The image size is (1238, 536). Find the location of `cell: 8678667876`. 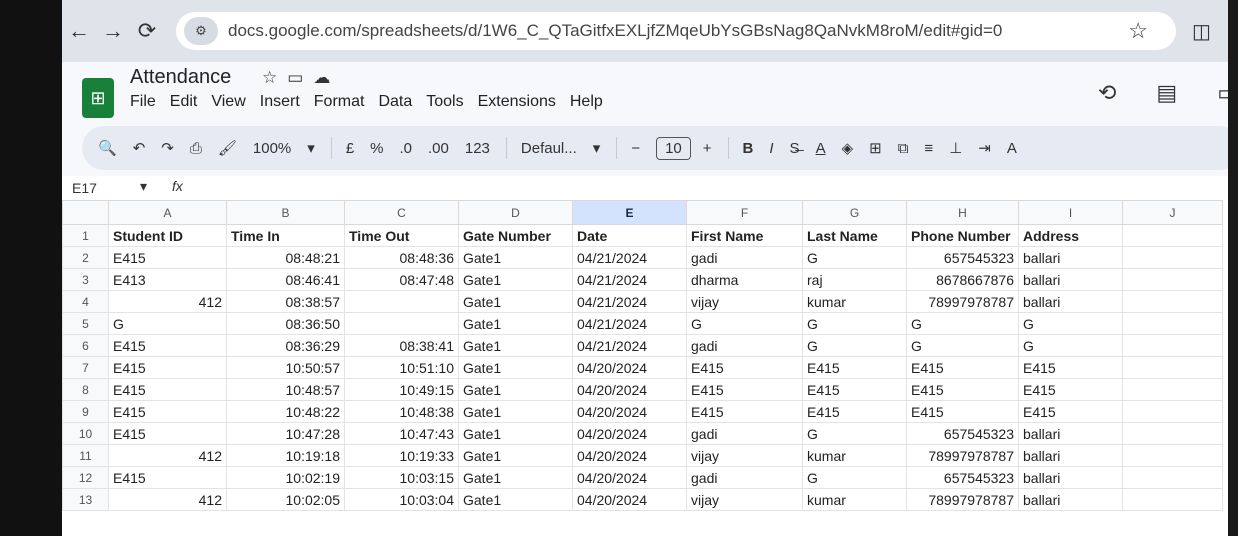

cell: 8678667876 is located at coordinates (962, 279).